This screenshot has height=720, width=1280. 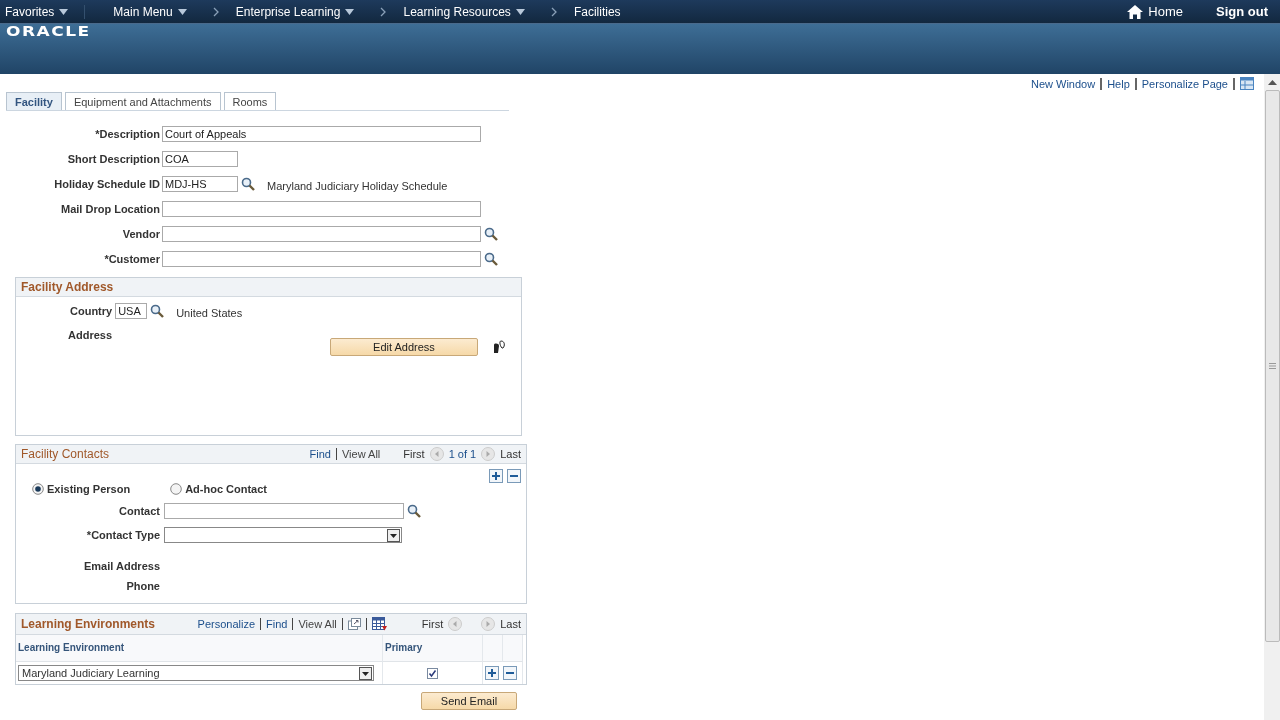 What do you see at coordinates (321, 134) in the screenshot?
I see `text-field: Court of Appeals` at bounding box center [321, 134].